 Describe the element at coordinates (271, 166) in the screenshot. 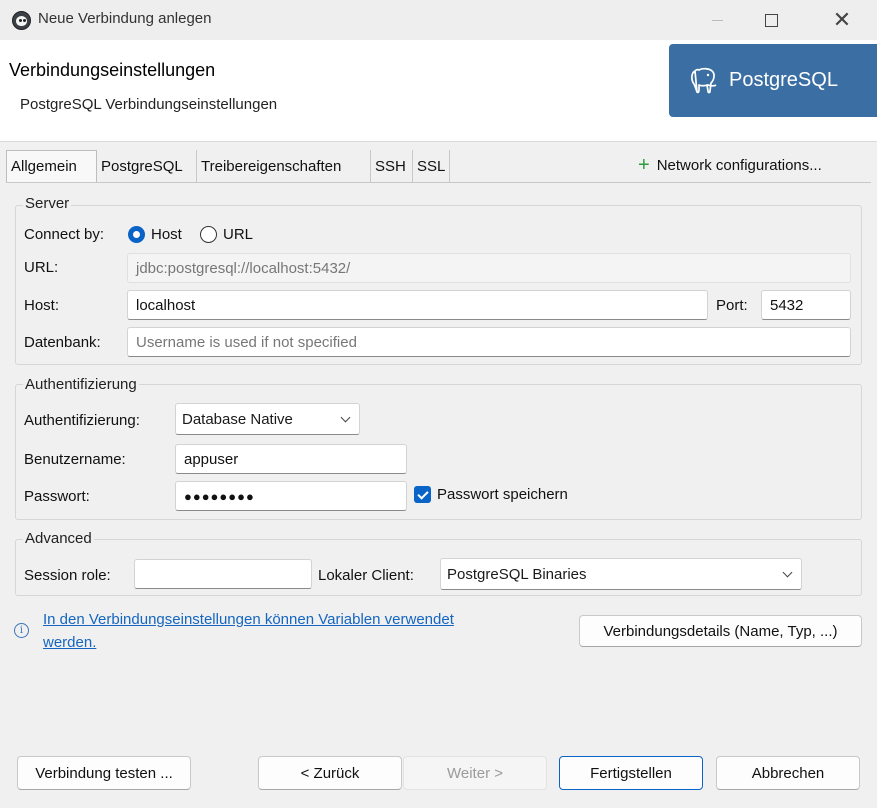

I see `tab-label: Treibereigenschaften` at that location.